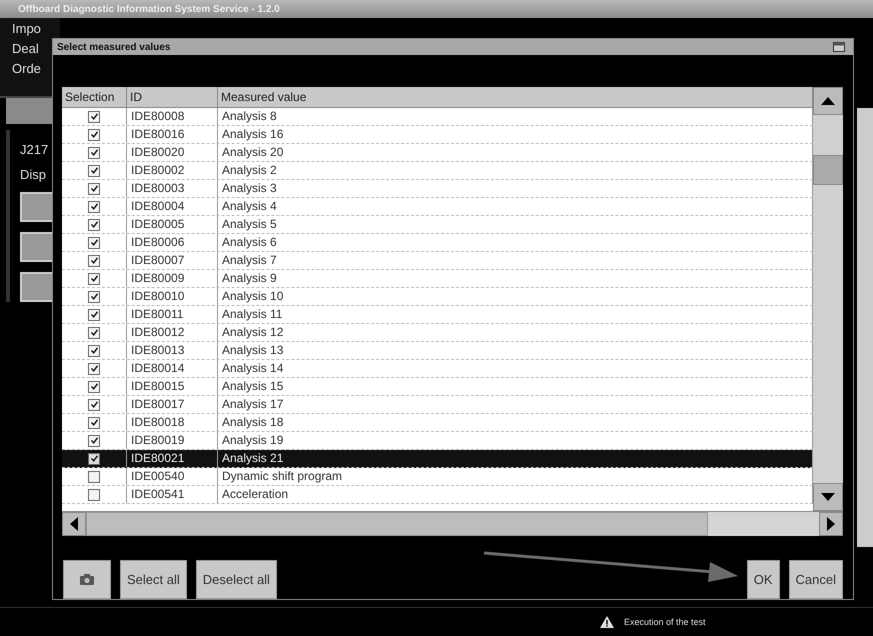 This screenshot has width=873, height=636. What do you see at coordinates (172, 117) in the screenshot?
I see `table-cell: IDE80008` at bounding box center [172, 117].